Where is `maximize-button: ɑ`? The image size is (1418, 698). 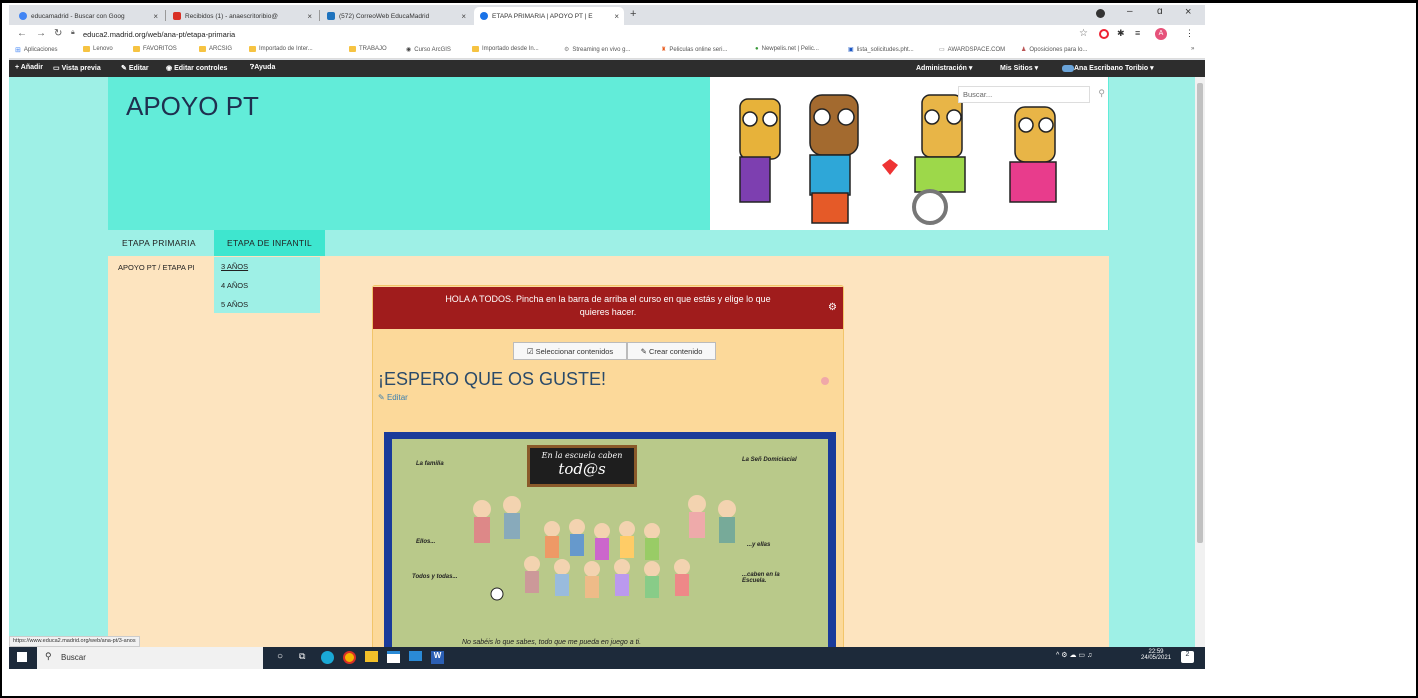 maximize-button: ɑ is located at coordinates (1160, 11).